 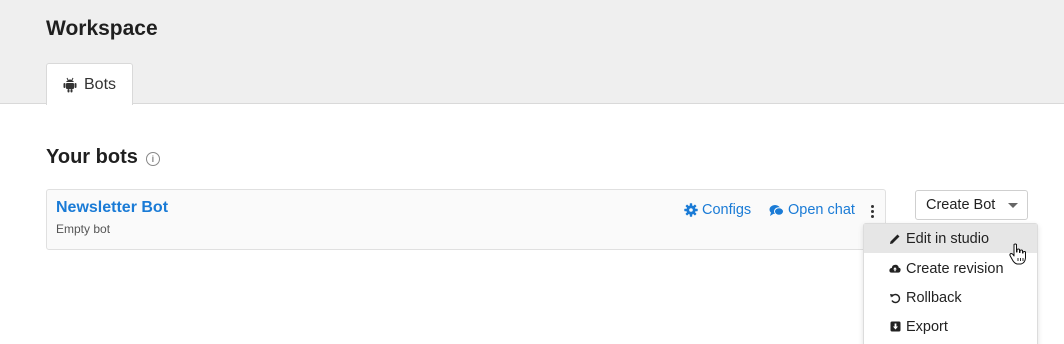 I want to click on hand-pointer-cursor-icon, so click(x=1017, y=254).